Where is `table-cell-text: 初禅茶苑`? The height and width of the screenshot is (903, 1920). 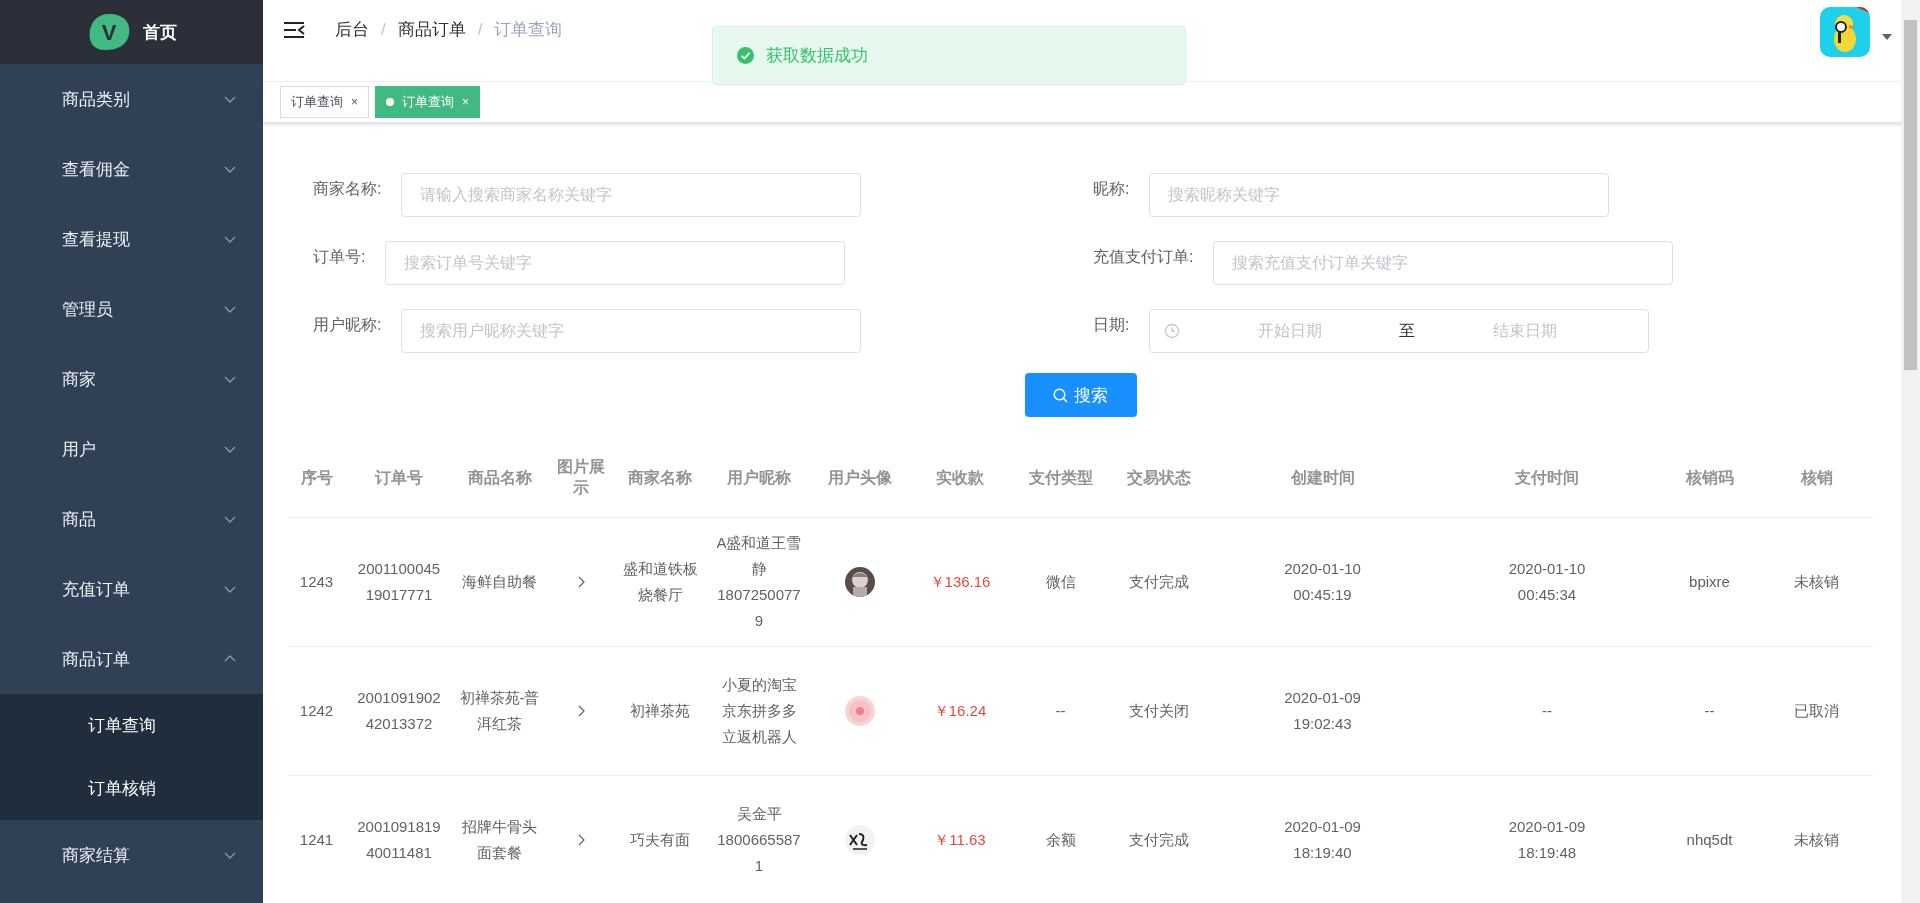 table-cell-text: 初禅茶苑 is located at coordinates (660, 710).